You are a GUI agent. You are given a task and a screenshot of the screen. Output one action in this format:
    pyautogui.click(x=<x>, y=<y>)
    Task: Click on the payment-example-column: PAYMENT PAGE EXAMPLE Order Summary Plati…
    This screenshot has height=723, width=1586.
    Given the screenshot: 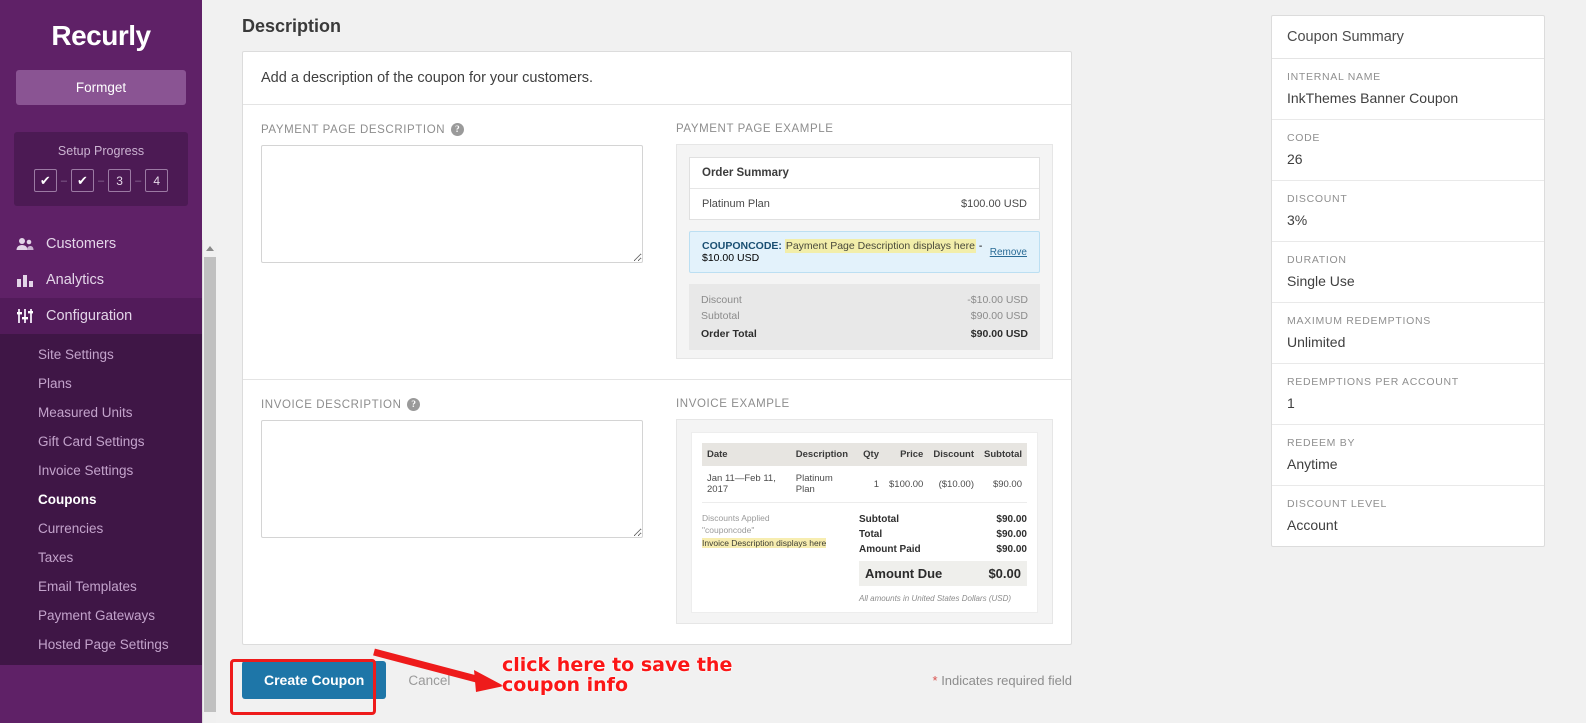 What is the action you would take?
    pyautogui.click(x=864, y=241)
    